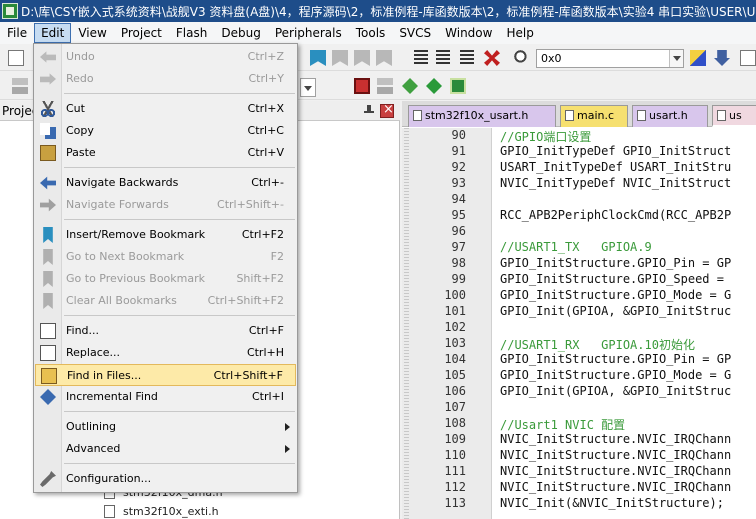 The height and width of the screenshot is (519, 756). I want to click on code-line: 112 NVIC_InitStructure.NVIC_IRQChann, so click(579, 488).